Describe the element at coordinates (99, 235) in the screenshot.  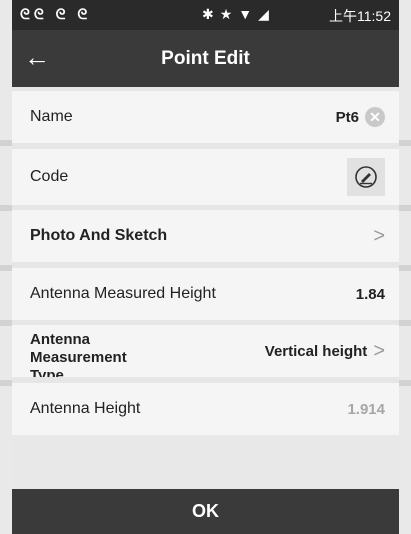
I see `photo-sketch-label: Photo And Sketch` at that location.